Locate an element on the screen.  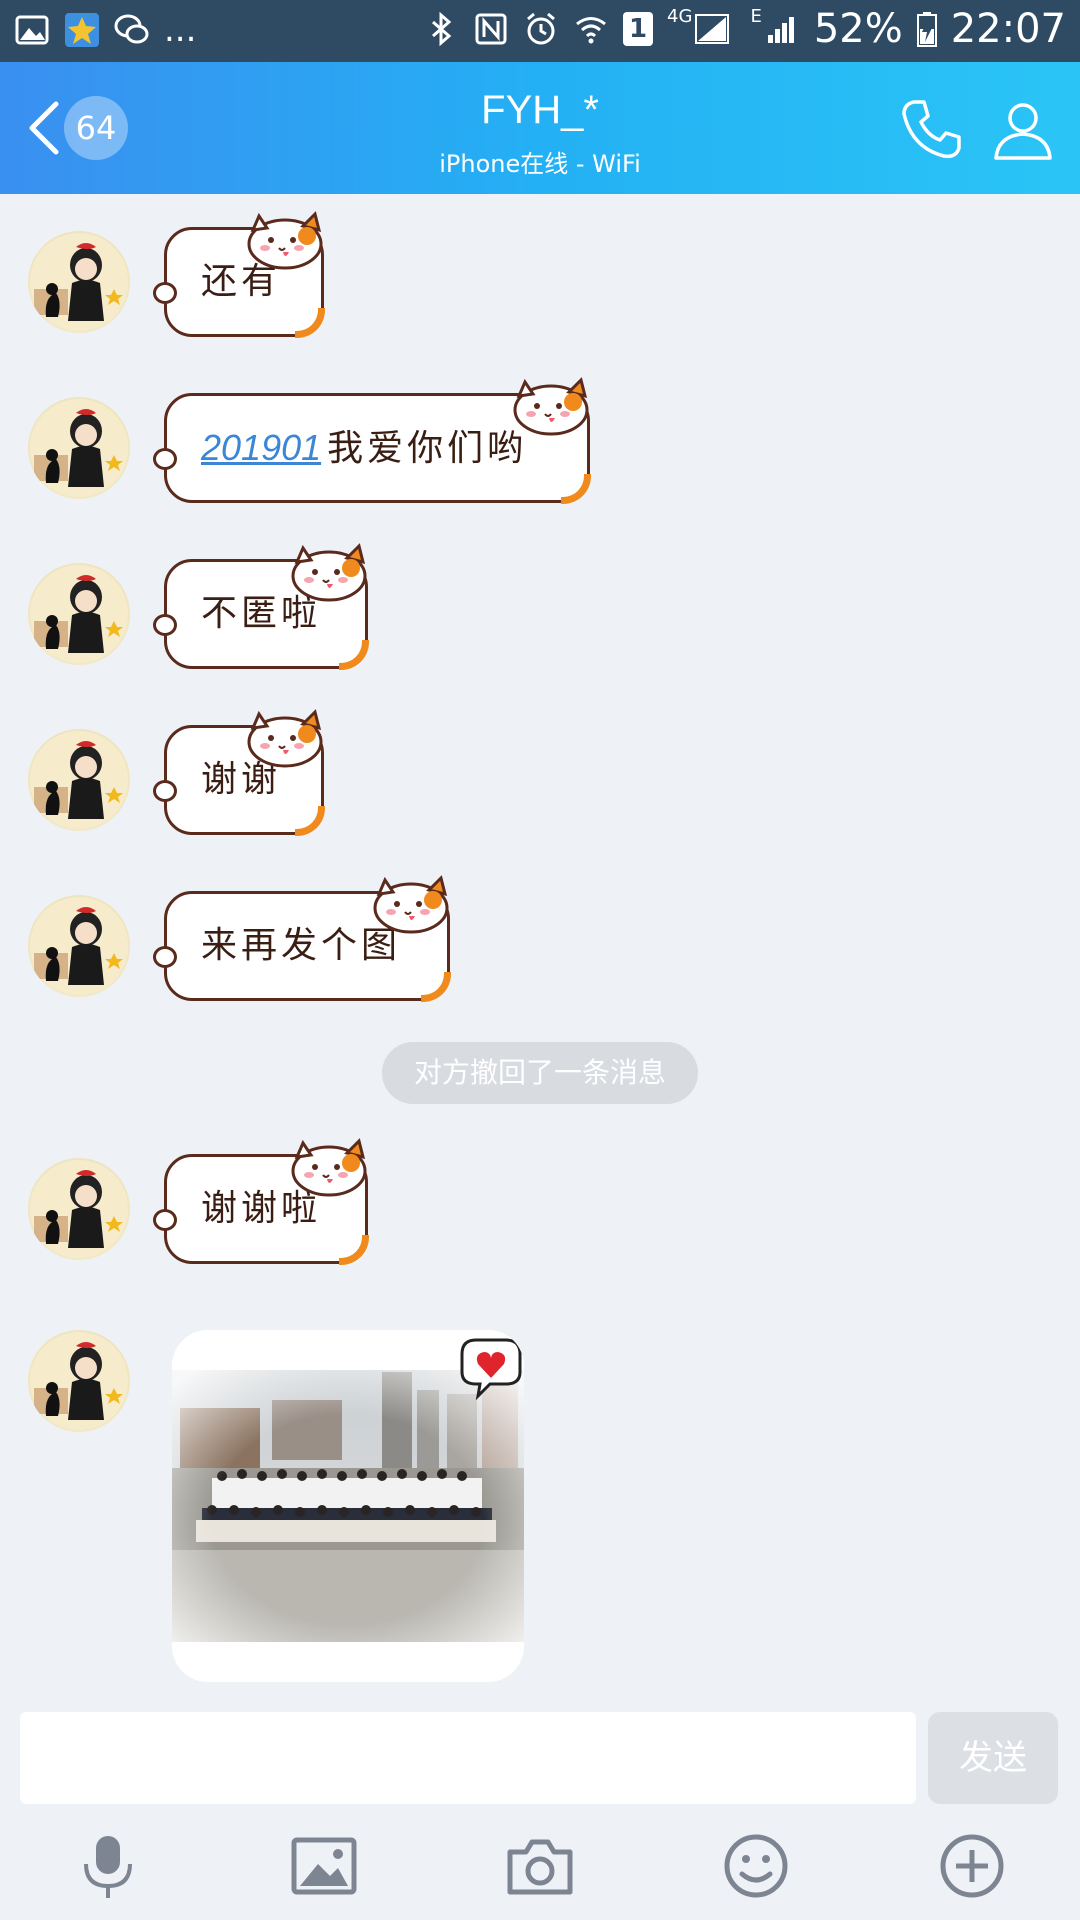
recall-notice: 对方撤回了一条消息 is located at coordinates (540, 1073).